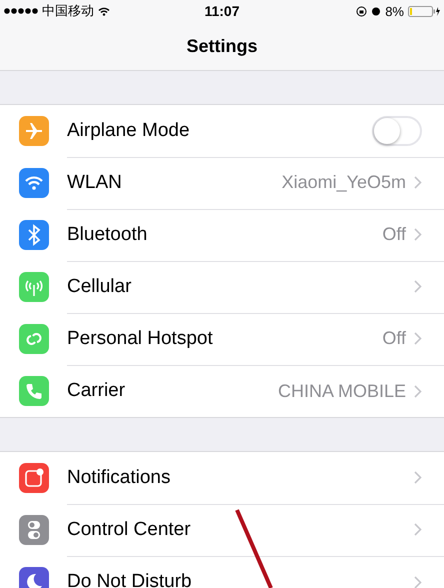 This screenshot has height=588, width=444. What do you see at coordinates (222, 339) in the screenshot?
I see `settings-row: Personal Hotspot Off` at bounding box center [222, 339].